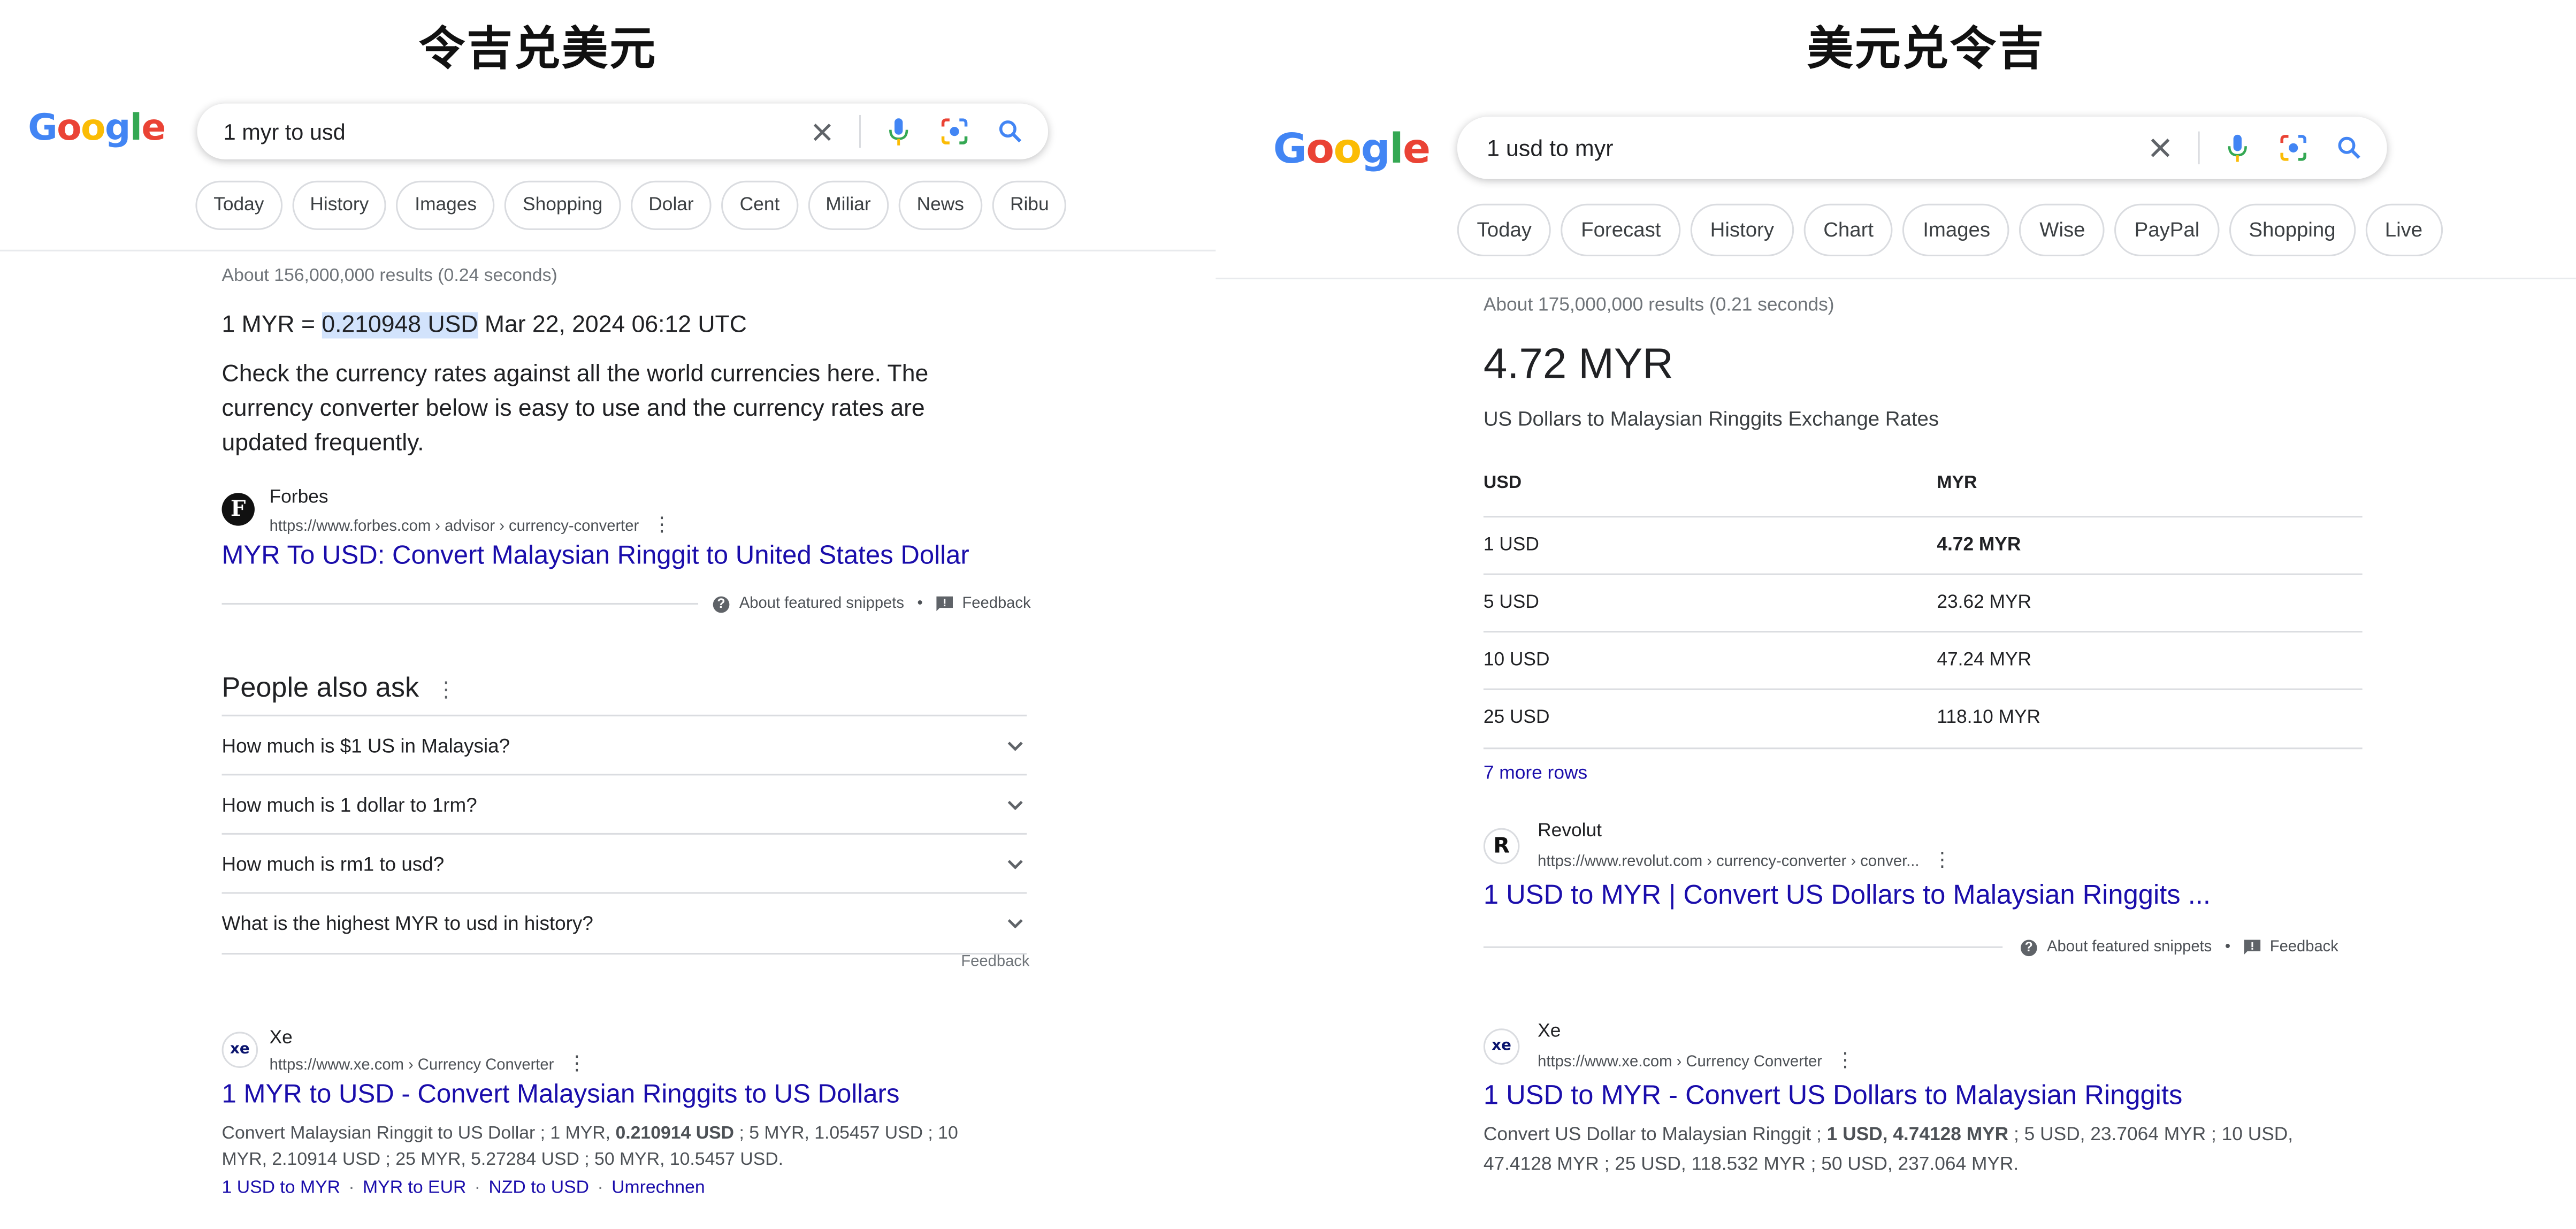  I want to click on chip-dolar: Dolar, so click(671, 205).